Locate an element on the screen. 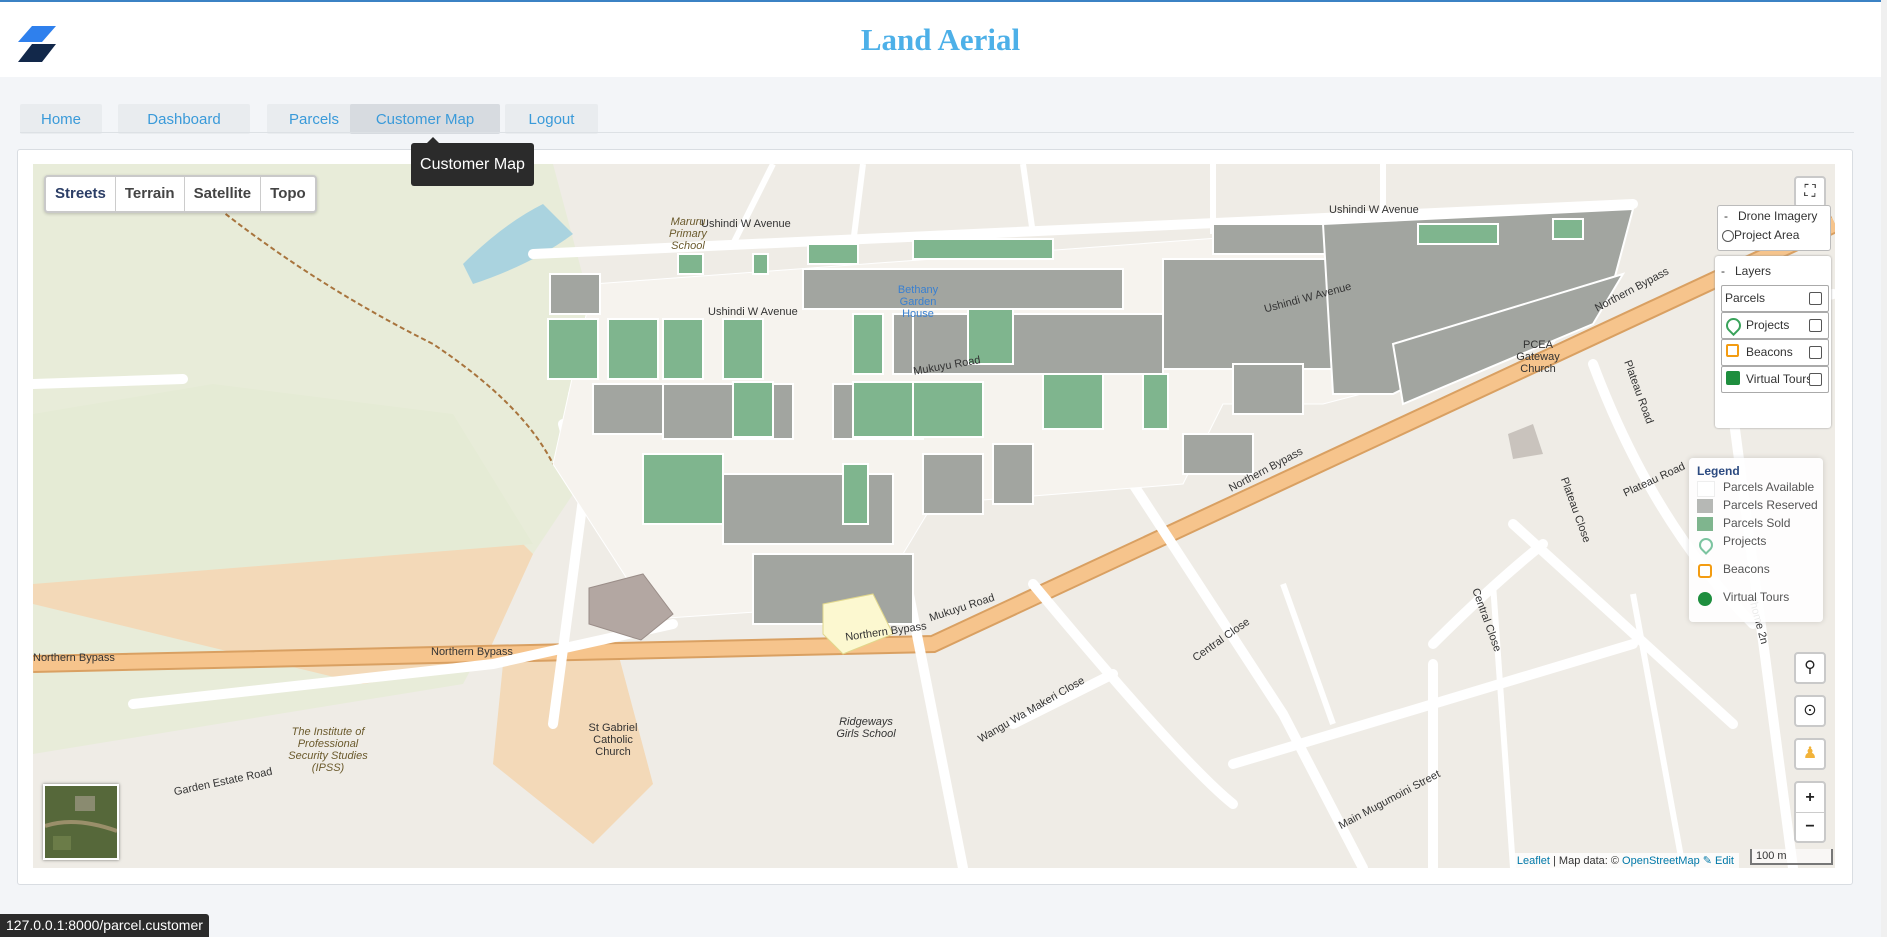 This screenshot has height=937, width=1887. layer-label-projects: Projects is located at coordinates (1768, 325).